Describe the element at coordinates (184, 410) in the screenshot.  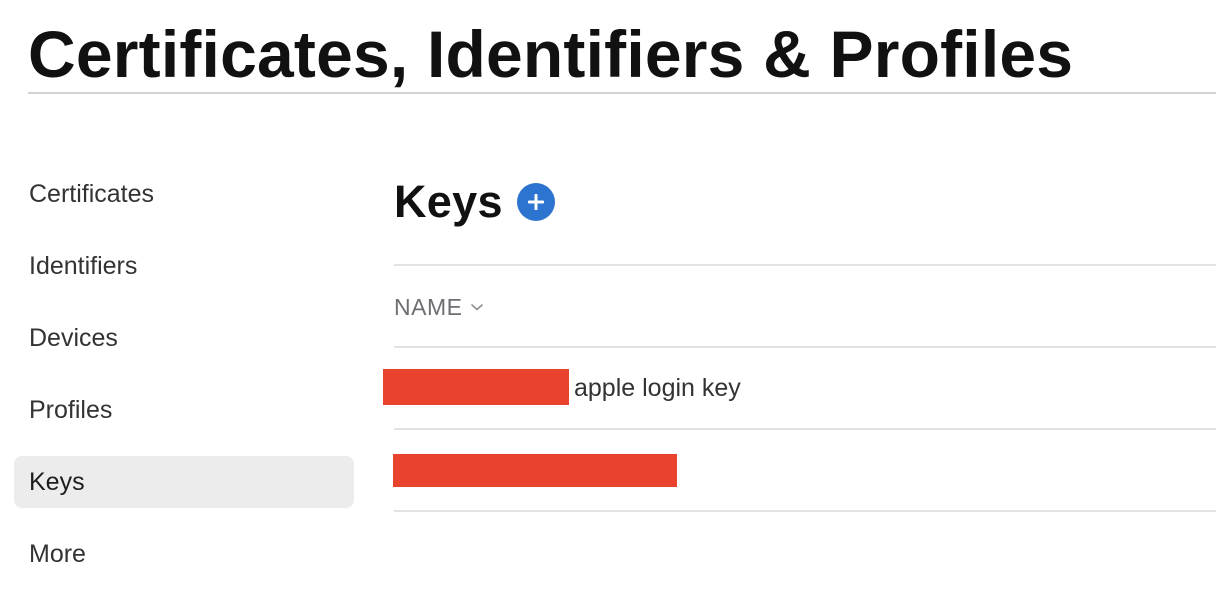
I see `sidebar-item-profiles: Profiles` at that location.